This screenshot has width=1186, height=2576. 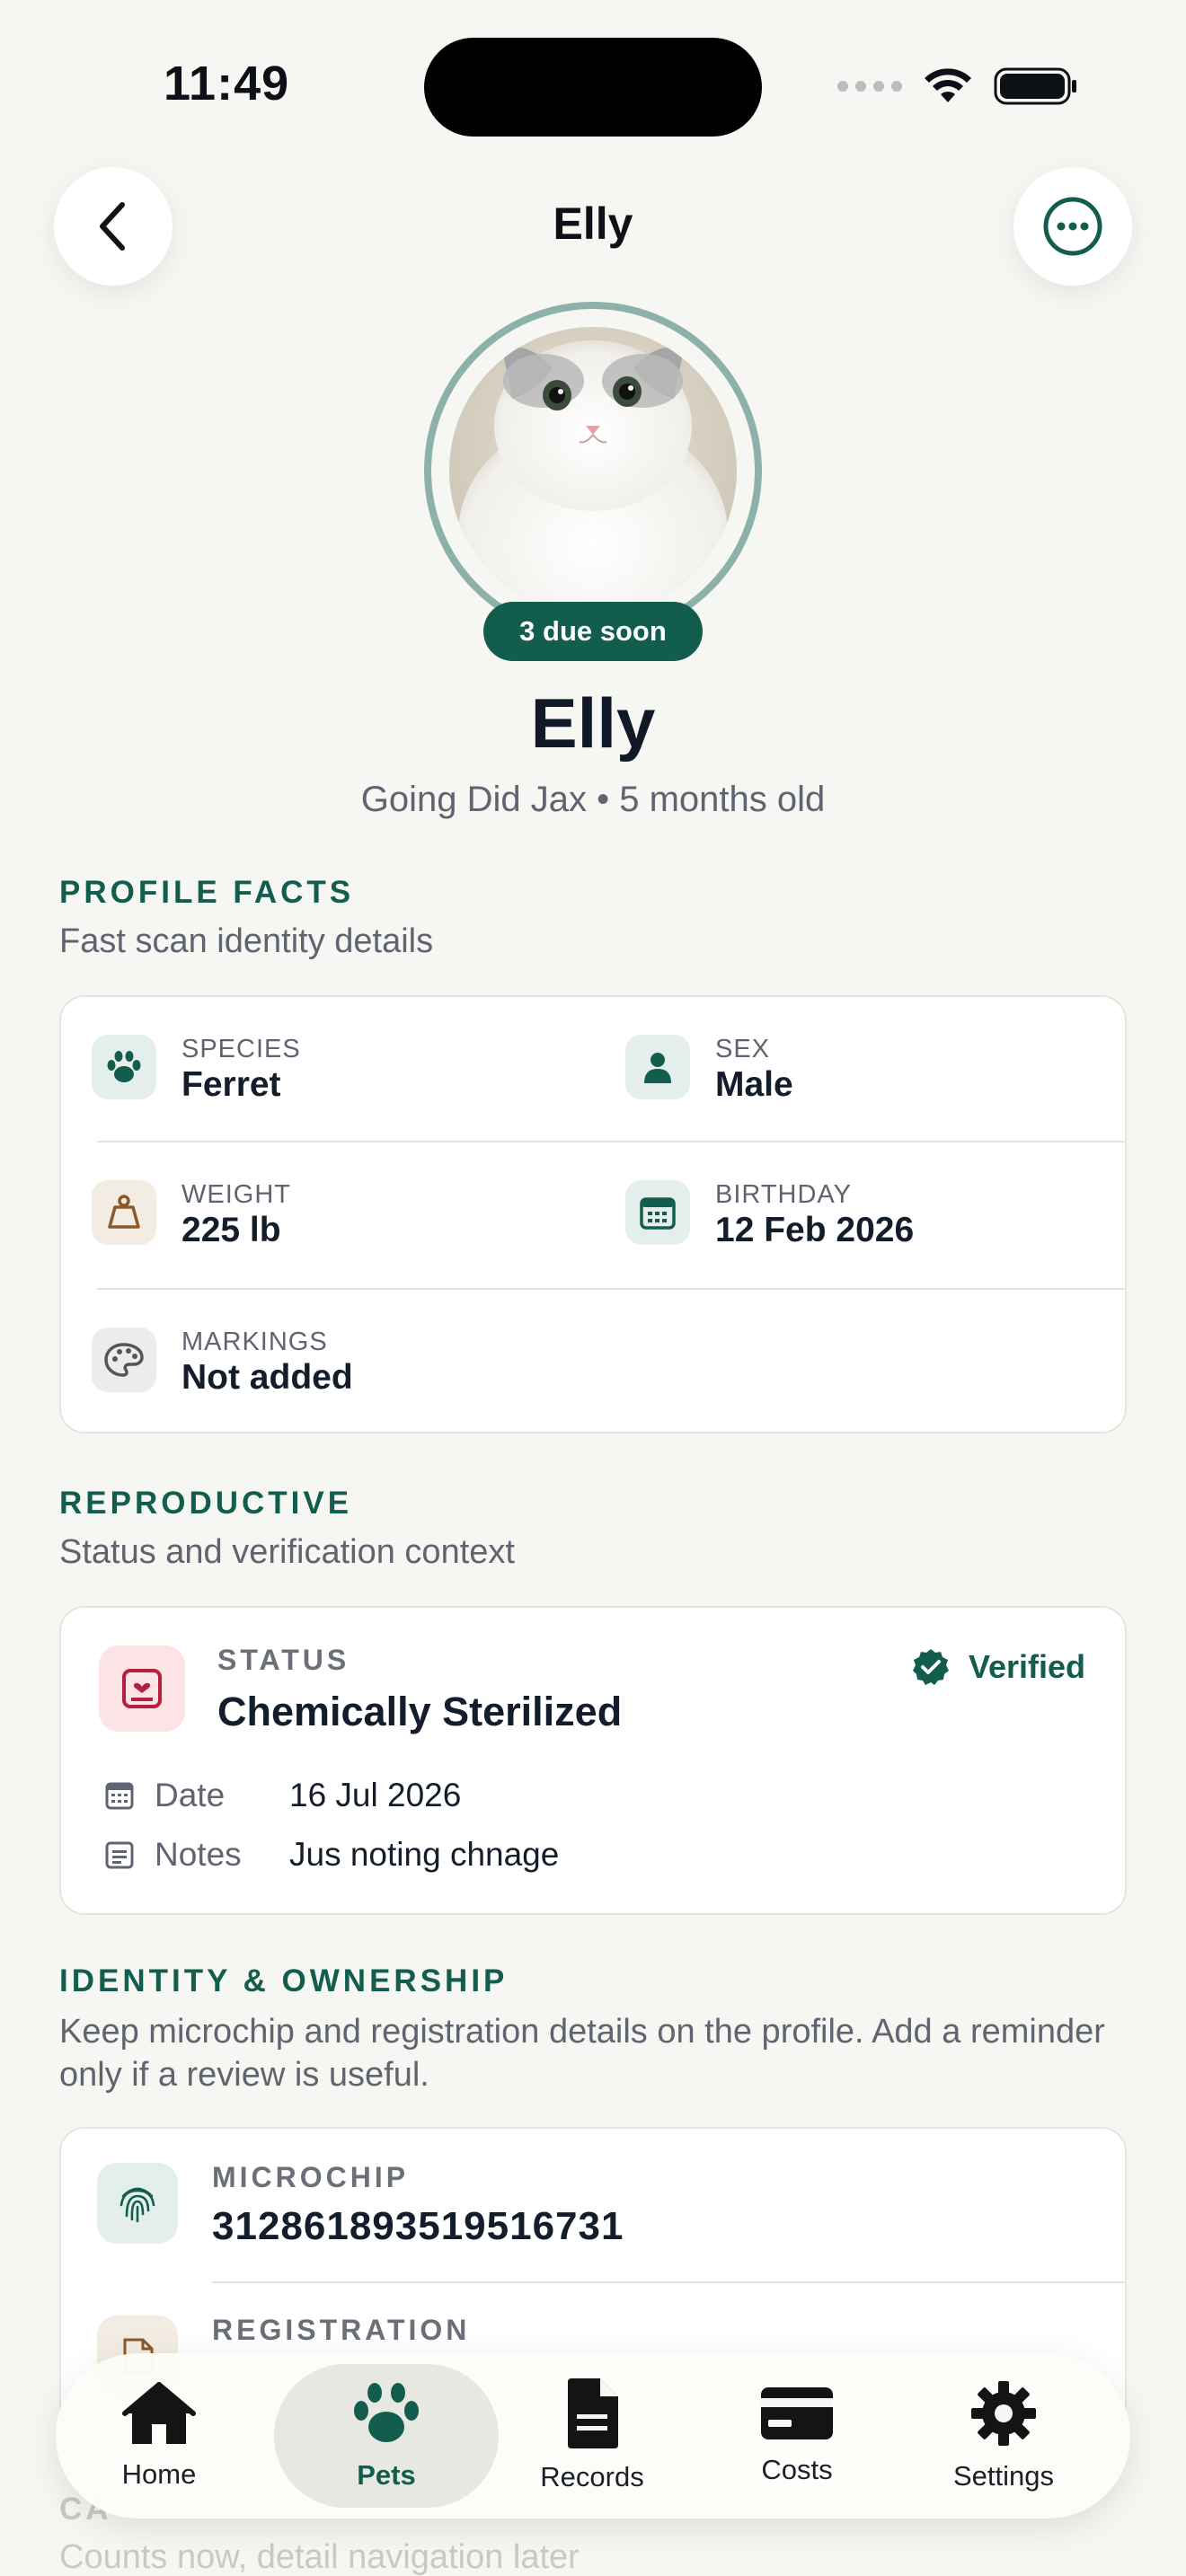 I want to click on birthday-label: BIRTHDAY, so click(x=783, y=1194).